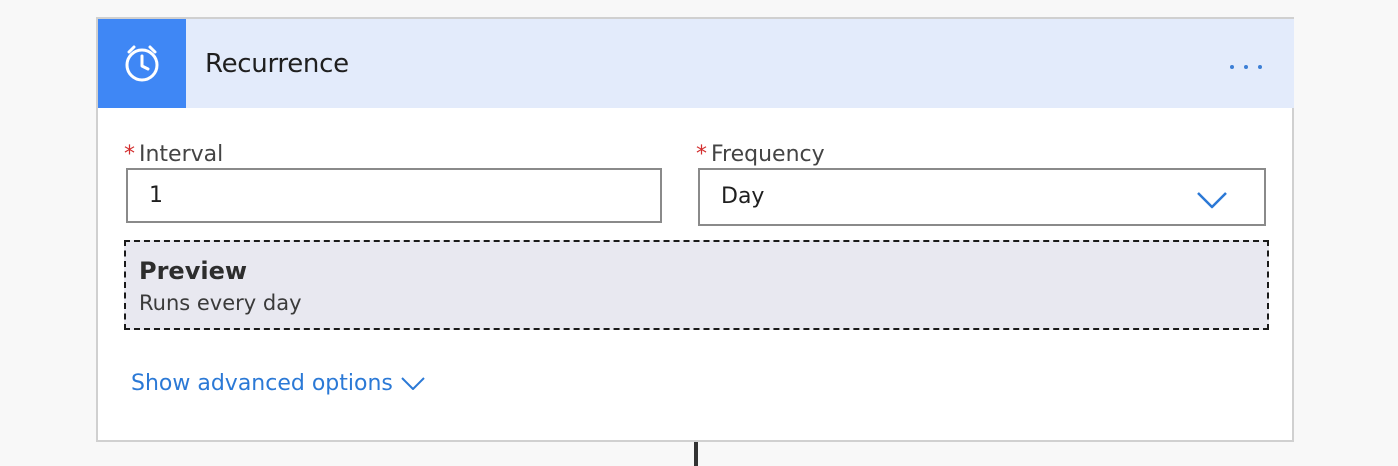 The image size is (1398, 466). What do you see at coordinates (262, 383) in the screenshot?
I see `advanced-options-label: Show advanced options` at bounding box center [262, 383].